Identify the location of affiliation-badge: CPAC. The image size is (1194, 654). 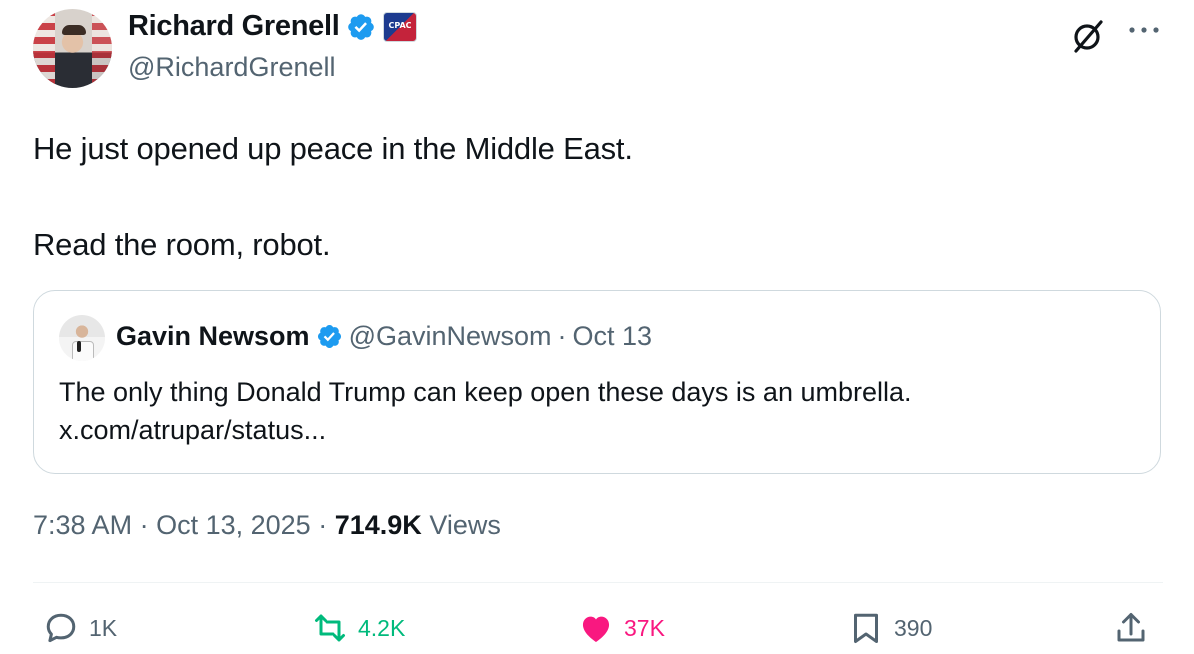
(400, 26).